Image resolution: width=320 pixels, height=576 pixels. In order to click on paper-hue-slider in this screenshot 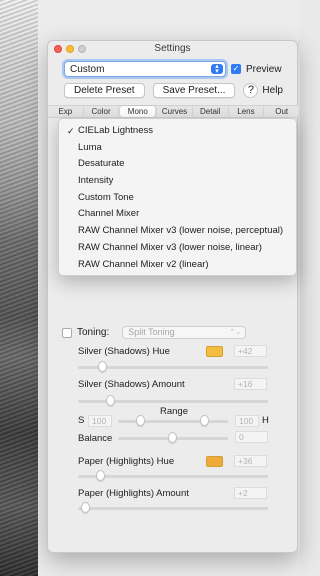, I will do `click(173, 476)`.